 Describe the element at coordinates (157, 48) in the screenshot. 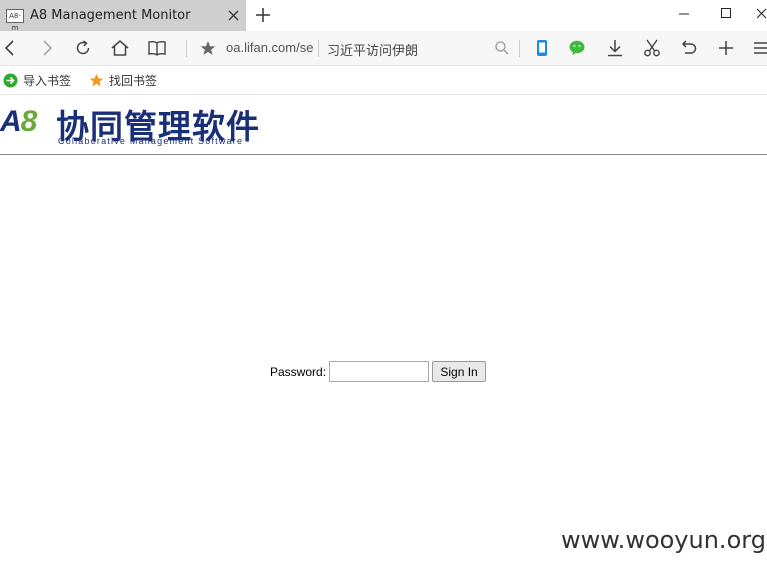

I see `reading-view-icon` at that location.